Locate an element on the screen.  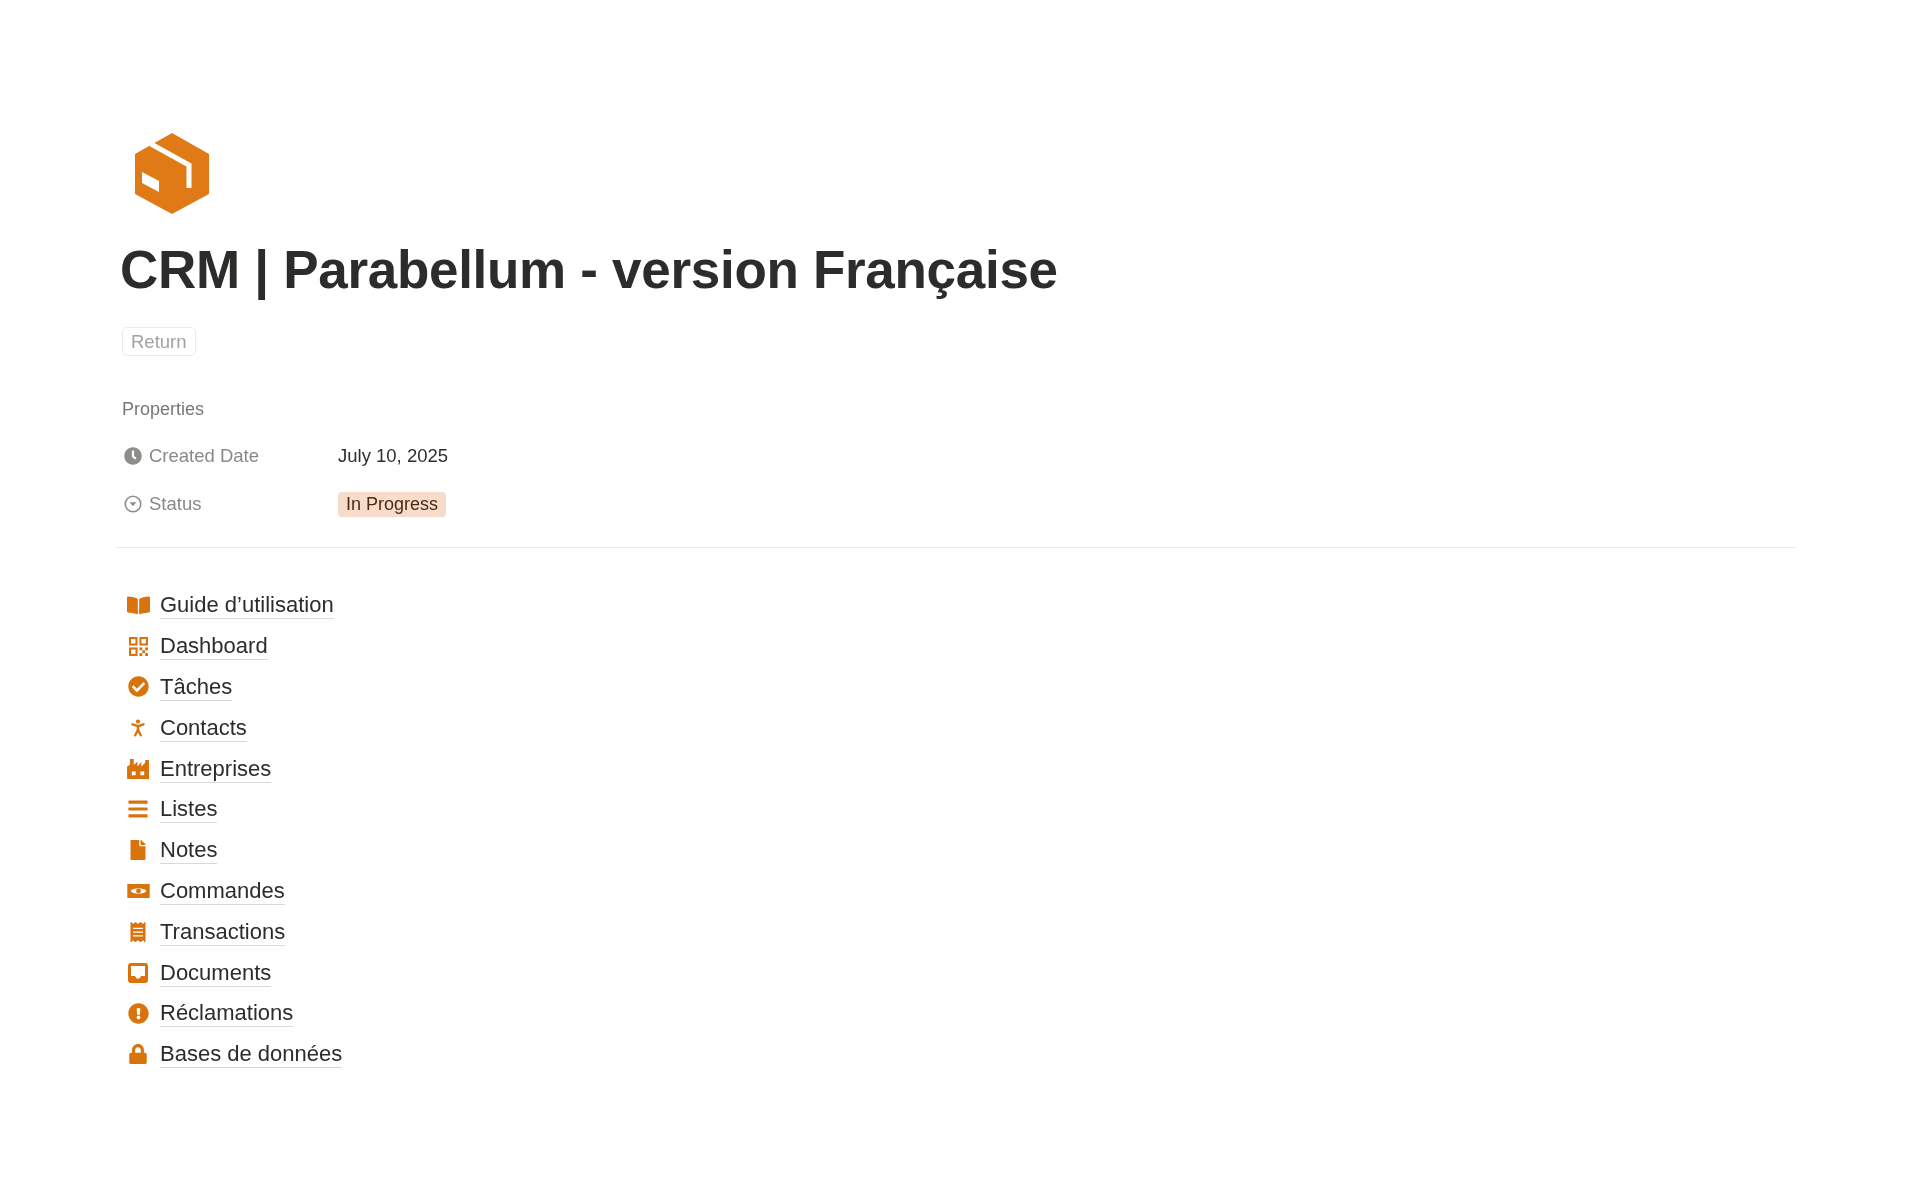
page-link: Bases de données is located at coordinates (251, 1054).